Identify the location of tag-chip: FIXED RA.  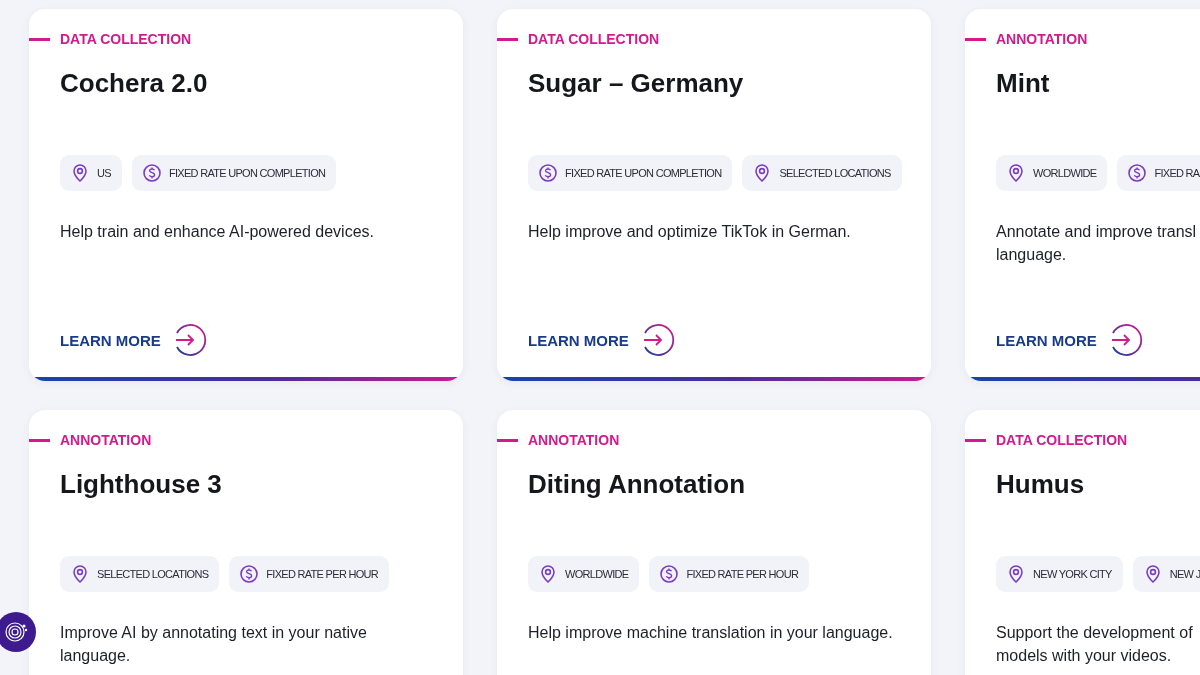
(1158, 173).